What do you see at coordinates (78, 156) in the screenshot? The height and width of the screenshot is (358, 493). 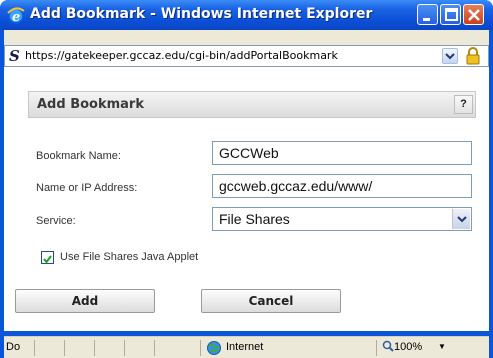 I see `bookmark-name-label: Bookmark Name:` at bounding box center [78, 156].